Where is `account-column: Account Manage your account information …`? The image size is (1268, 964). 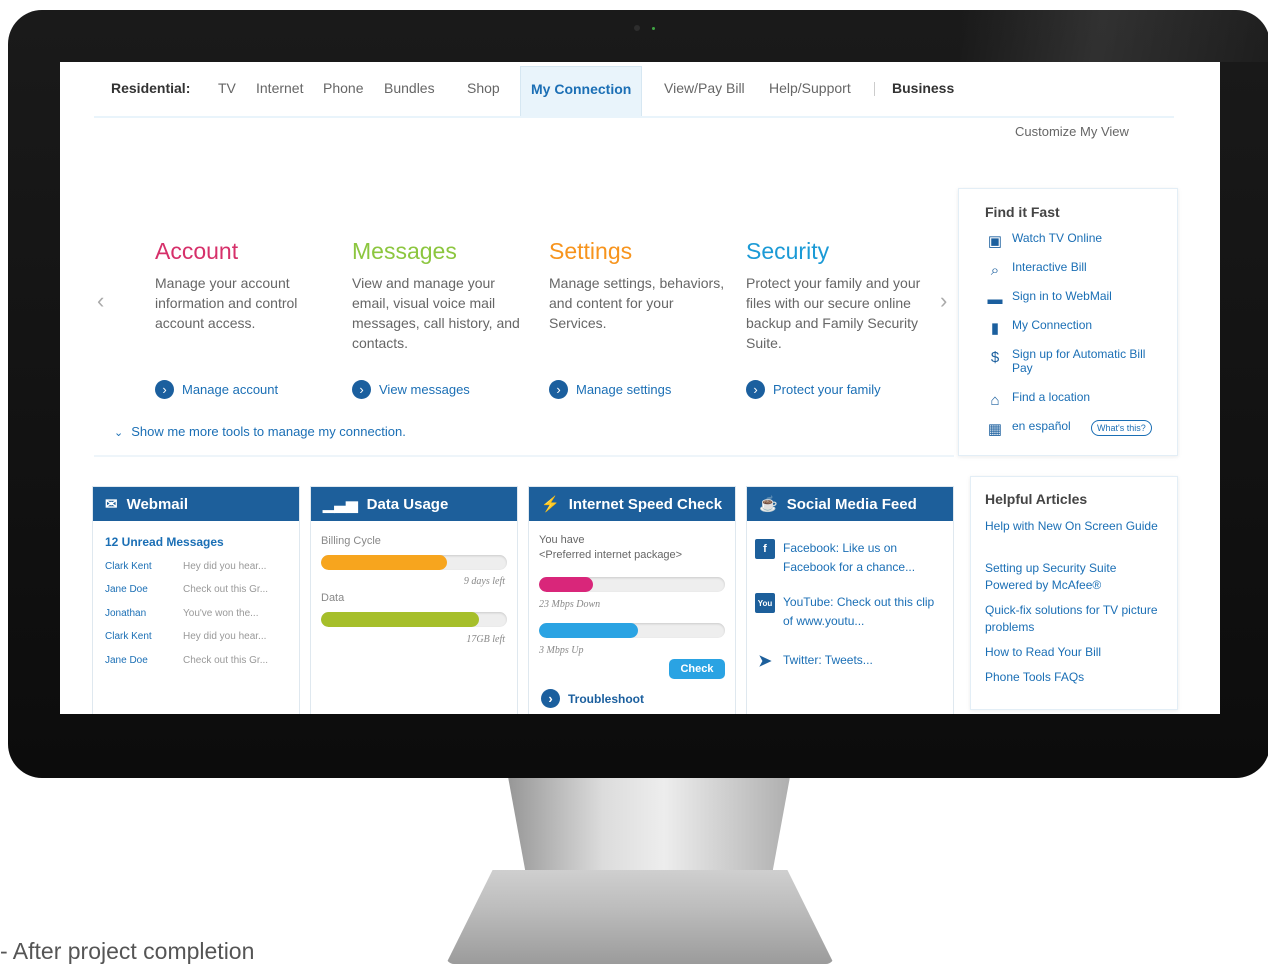 account-column: Account Manage your account information … is located at coordinates (243, 285).